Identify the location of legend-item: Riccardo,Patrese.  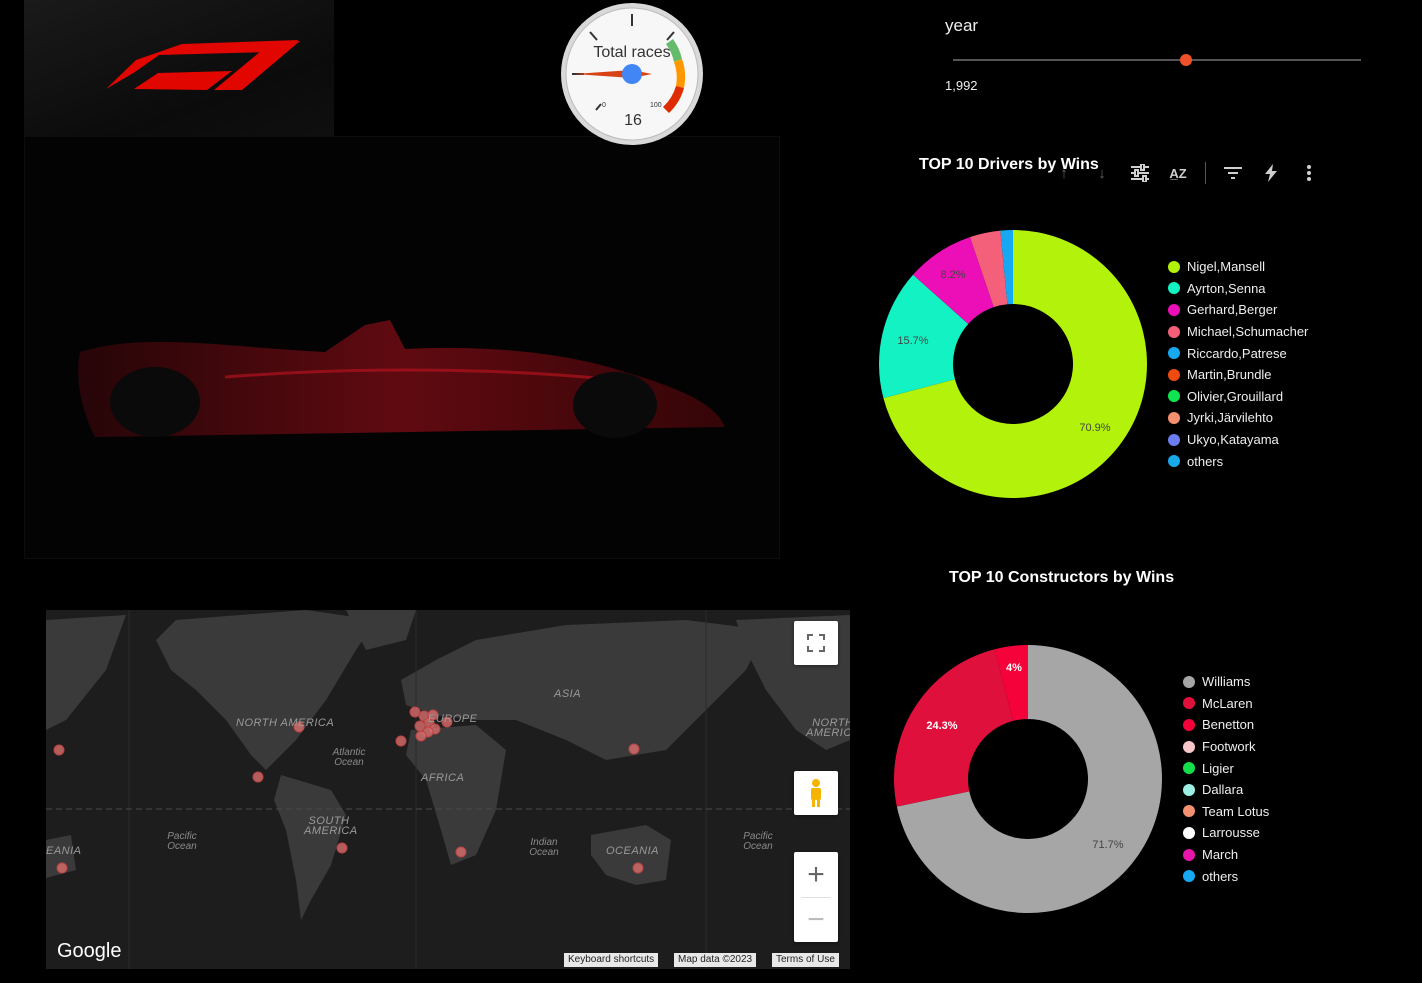
(1238, 353).